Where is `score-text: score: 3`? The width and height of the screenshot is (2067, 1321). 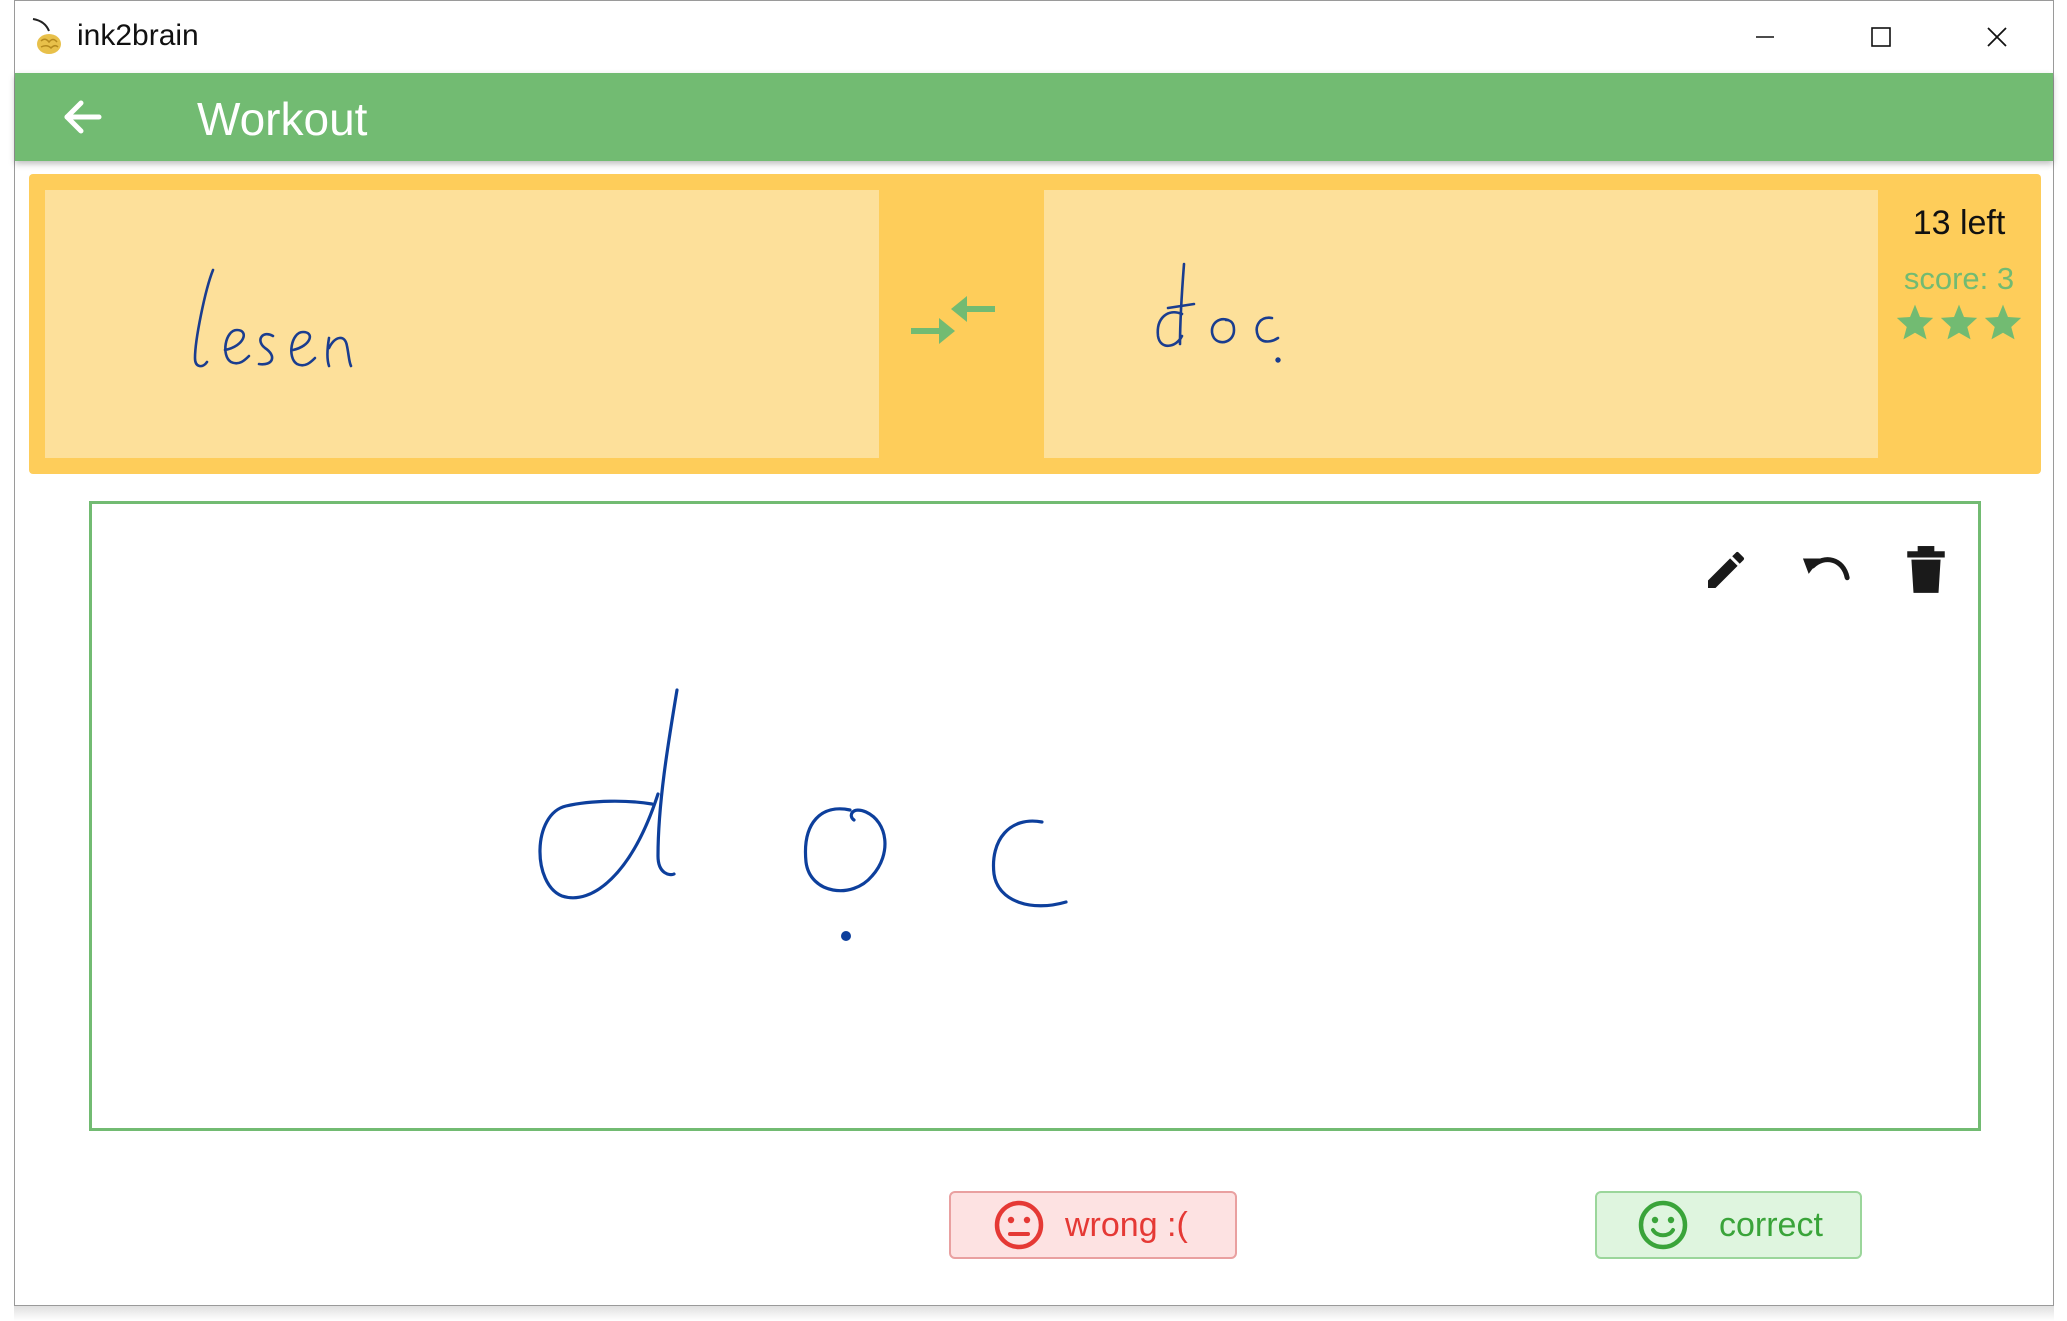 score-text: score: 3 is located at coordinates (1959, 278).